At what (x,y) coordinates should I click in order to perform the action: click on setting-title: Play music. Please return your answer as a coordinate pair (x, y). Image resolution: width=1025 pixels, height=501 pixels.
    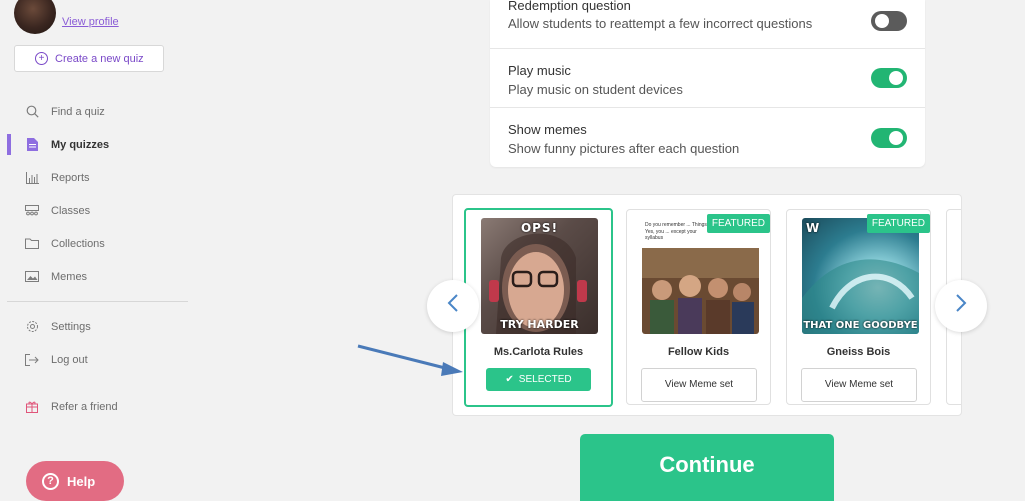
    Looking at the image, I should click on (539, 70).